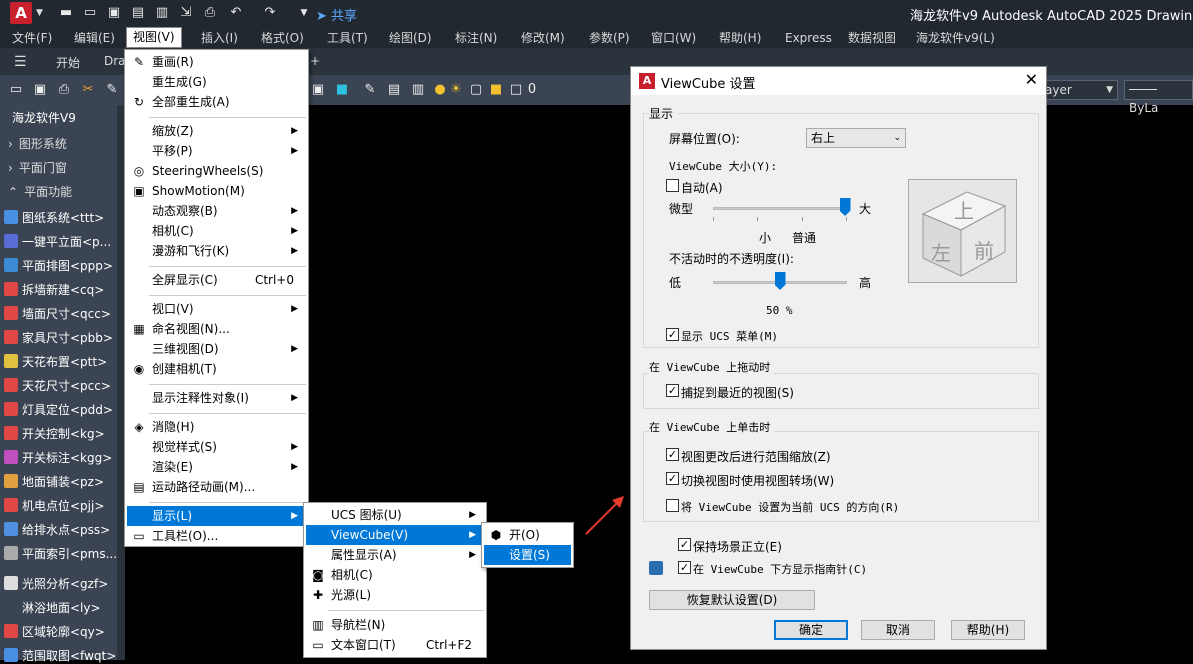  What do you see at coordinates (21, 13) in the screenshot?
I see `app-logo: A` at bounding box center [21, 13].